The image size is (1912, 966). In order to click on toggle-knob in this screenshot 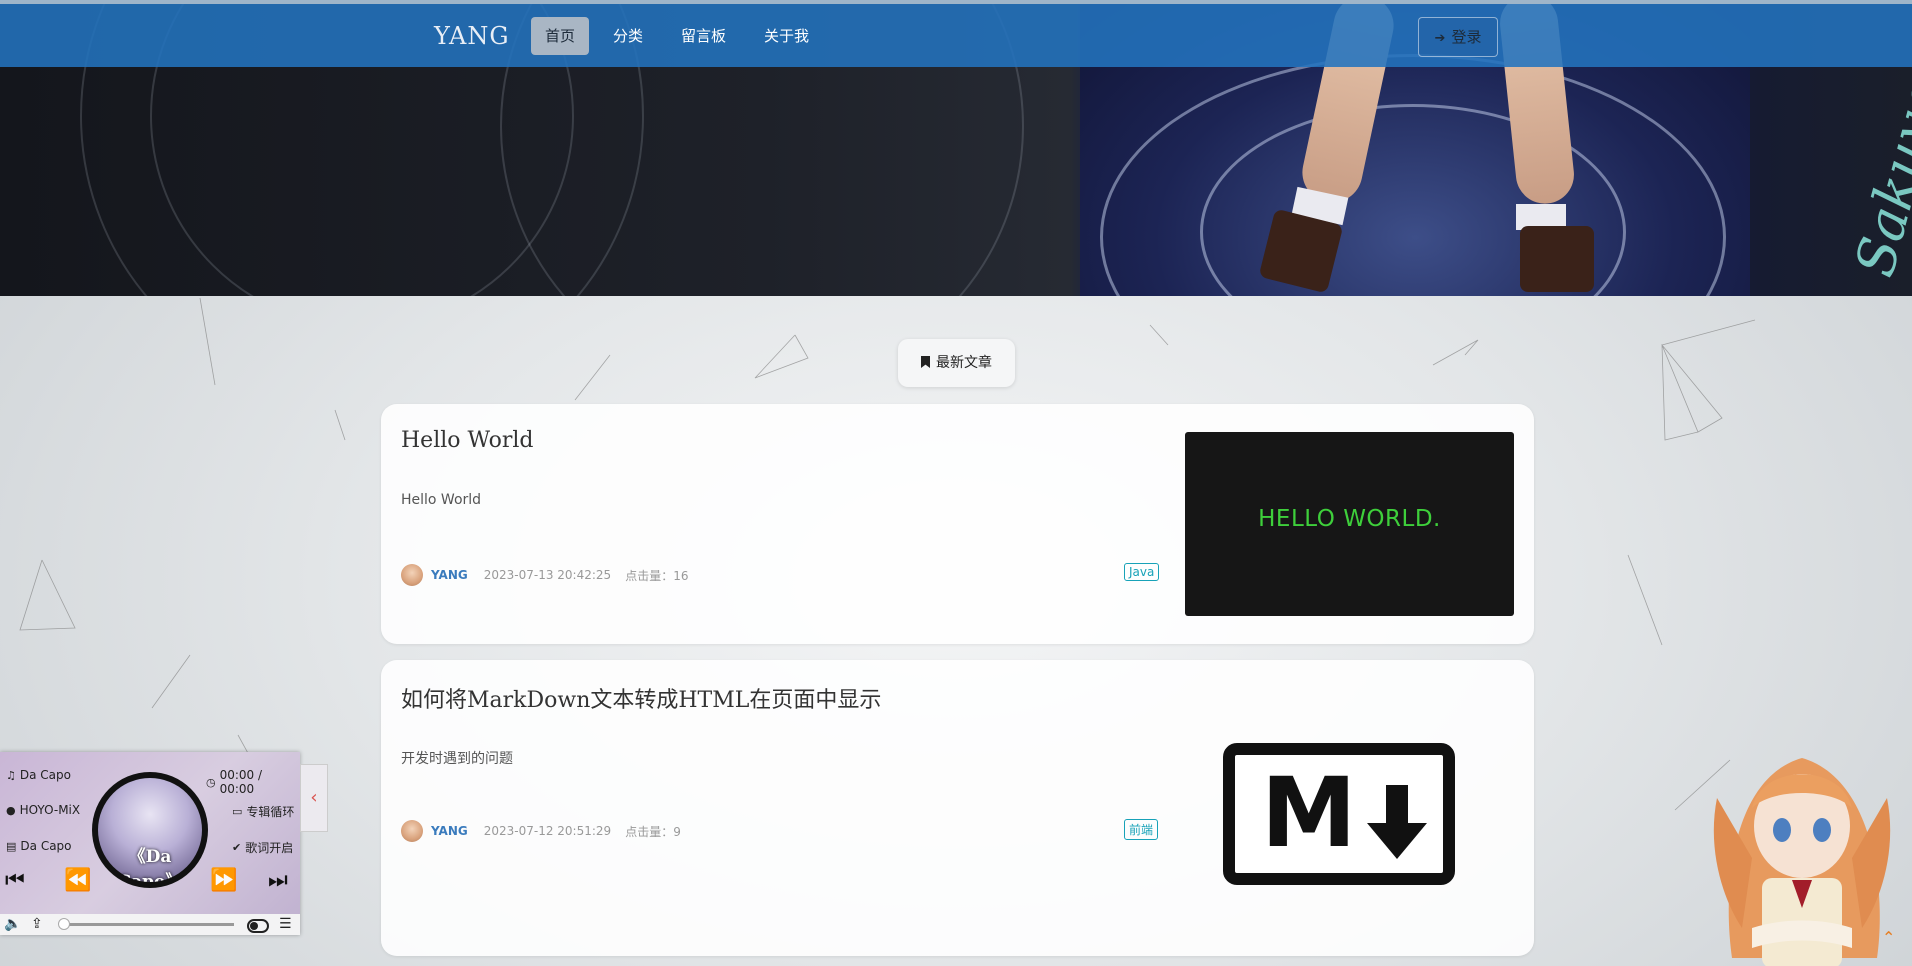, I will do `click(254, 926)`.